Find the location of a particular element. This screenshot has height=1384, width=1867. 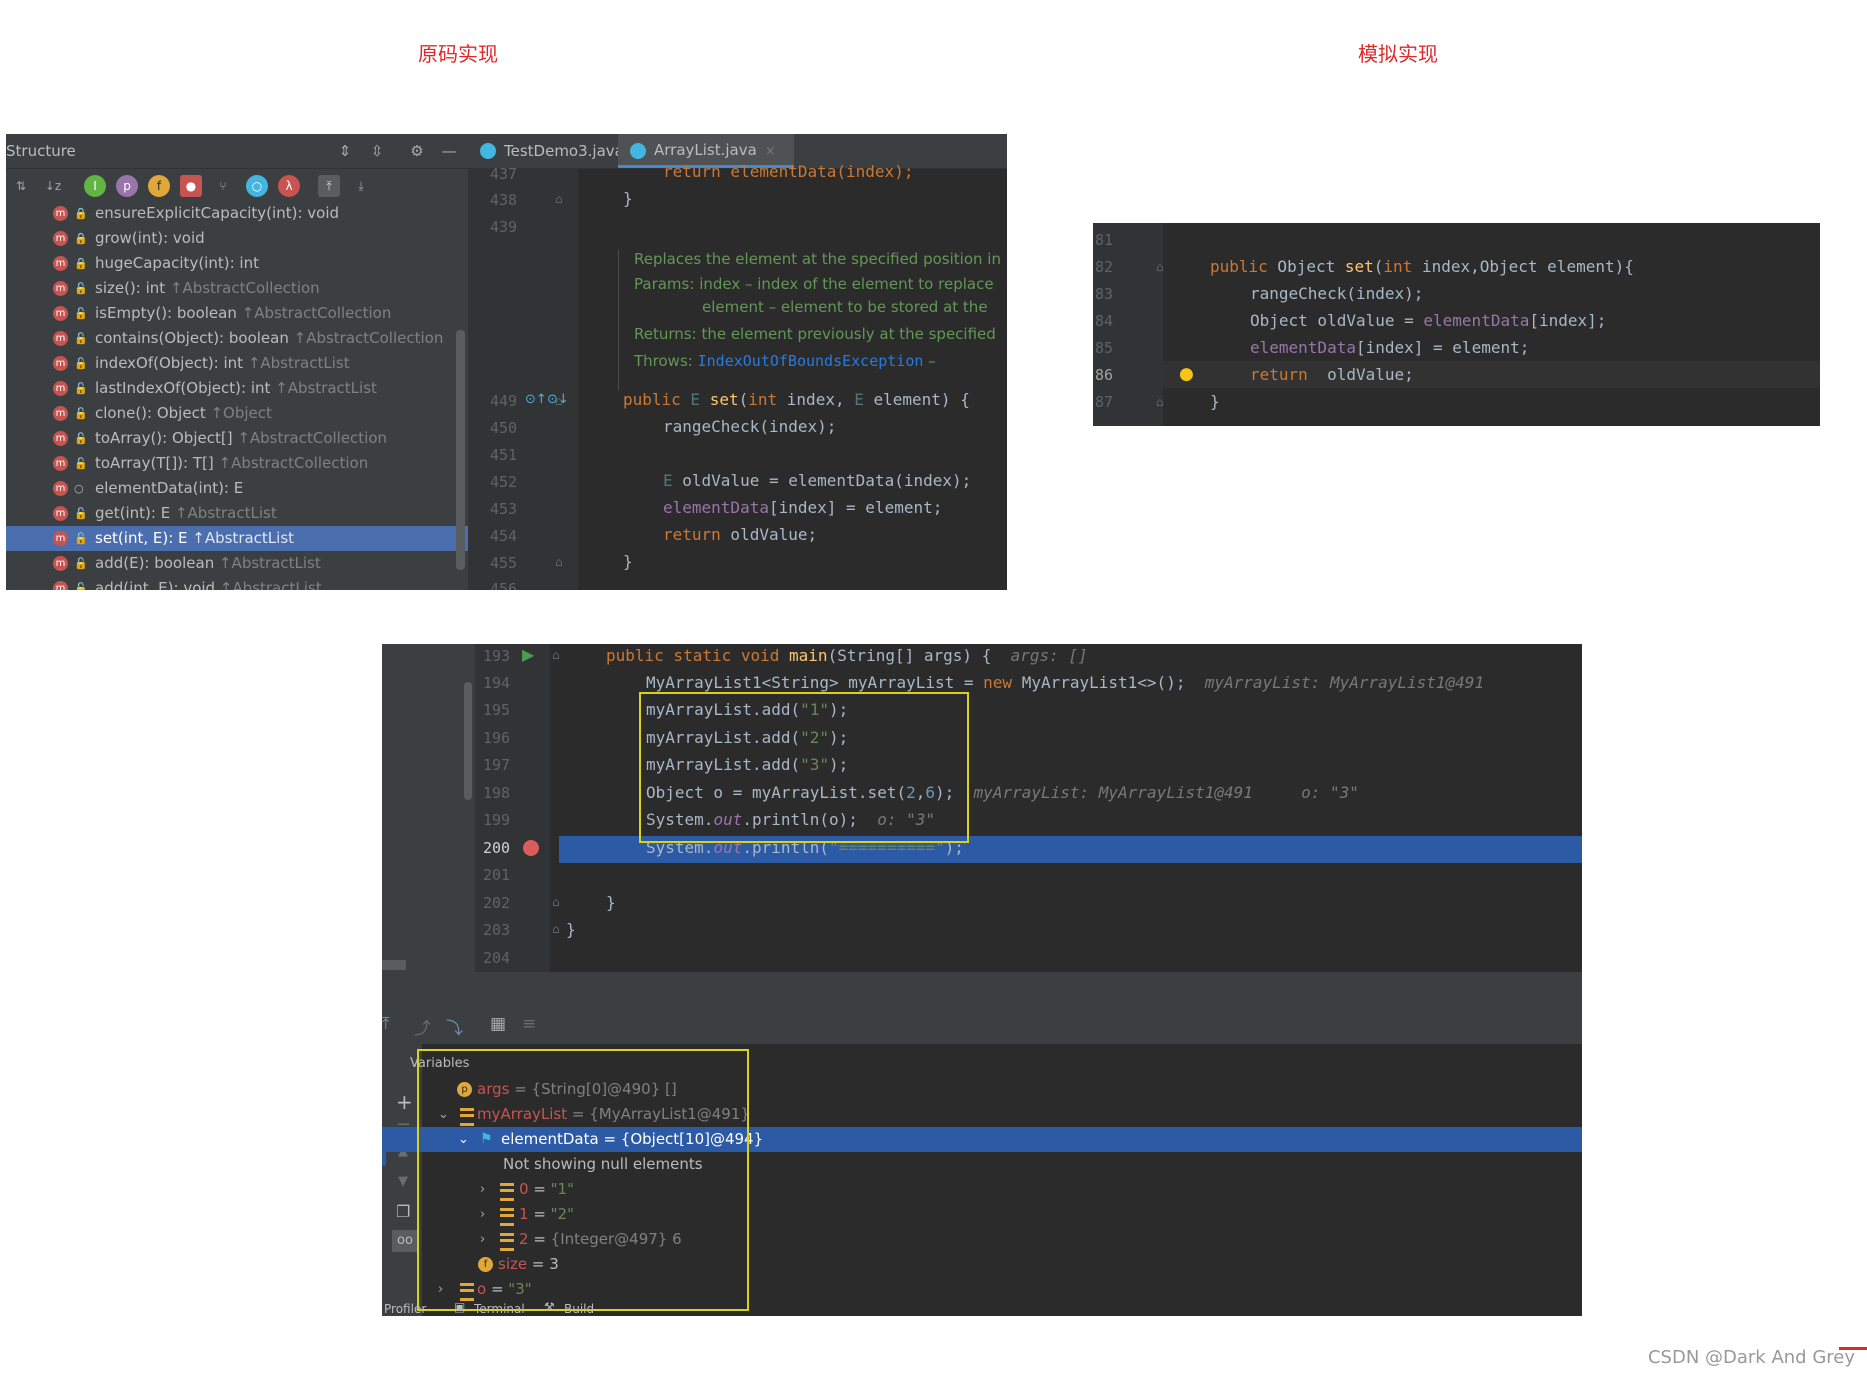

structure-item: m 🔓 lastIndexOf(Object): int ↑AbstractList is located at coordinates (237, 388).